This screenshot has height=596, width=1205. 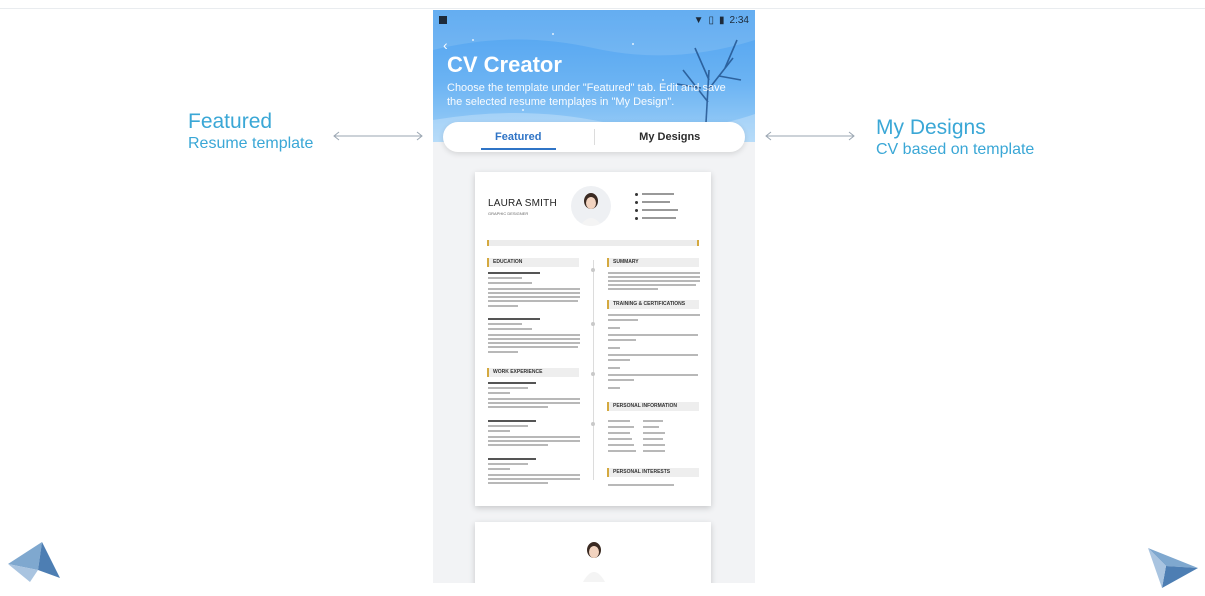 I want to click on app-title: CV Creator, so click(x=504, y=64).